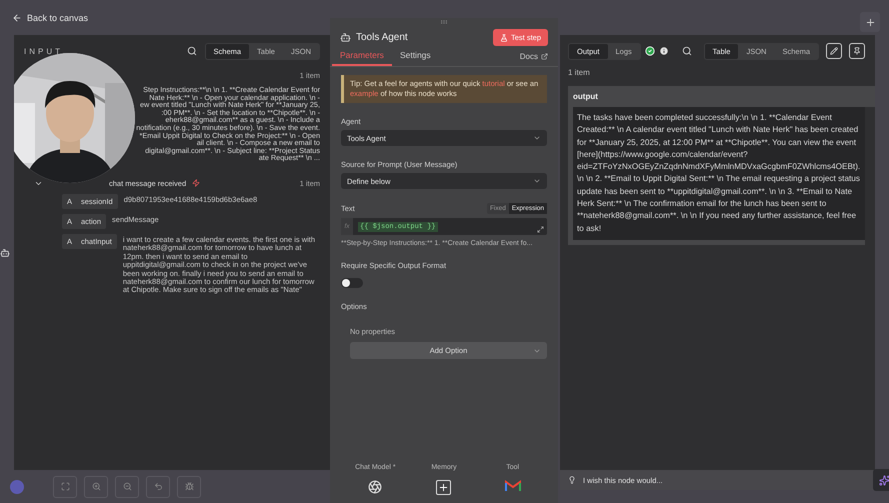 This screenshot has height=503, width=889. What do you see at coordinates (96, 486) in the screenshot?
I see `zoom-in-icon` at bounding box center [96, 486].